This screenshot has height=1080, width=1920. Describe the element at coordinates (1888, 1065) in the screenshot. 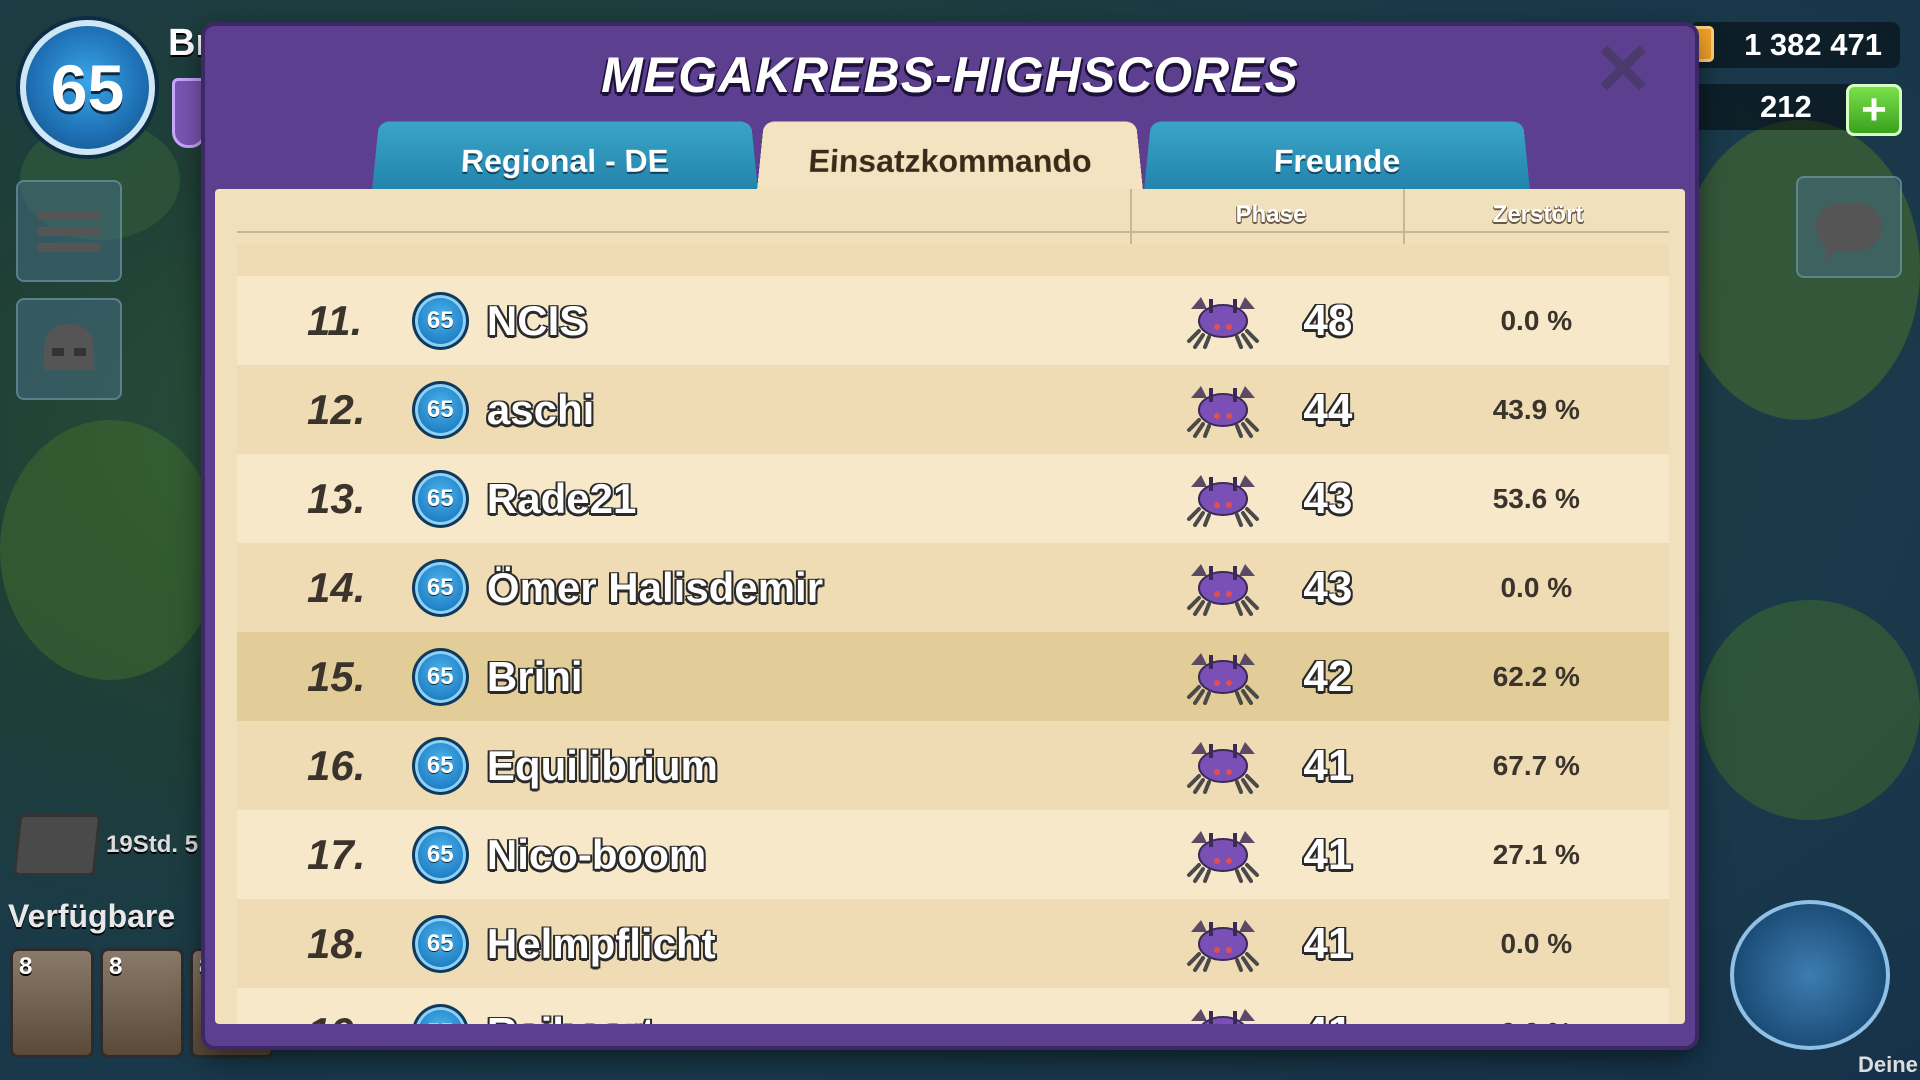

I see `home-base-label: Deine` at that location.